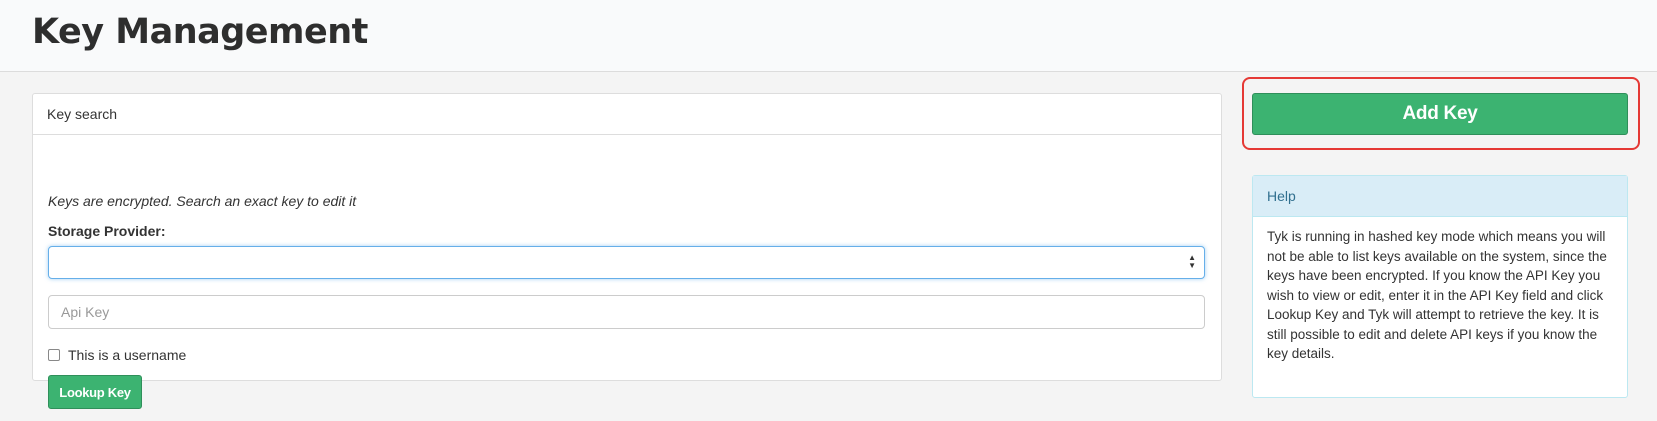  What do you see at coordinates (627, 114) in the screenshot?
I see `key-search-panel-title: Key search` at bounding box center [627, 114].